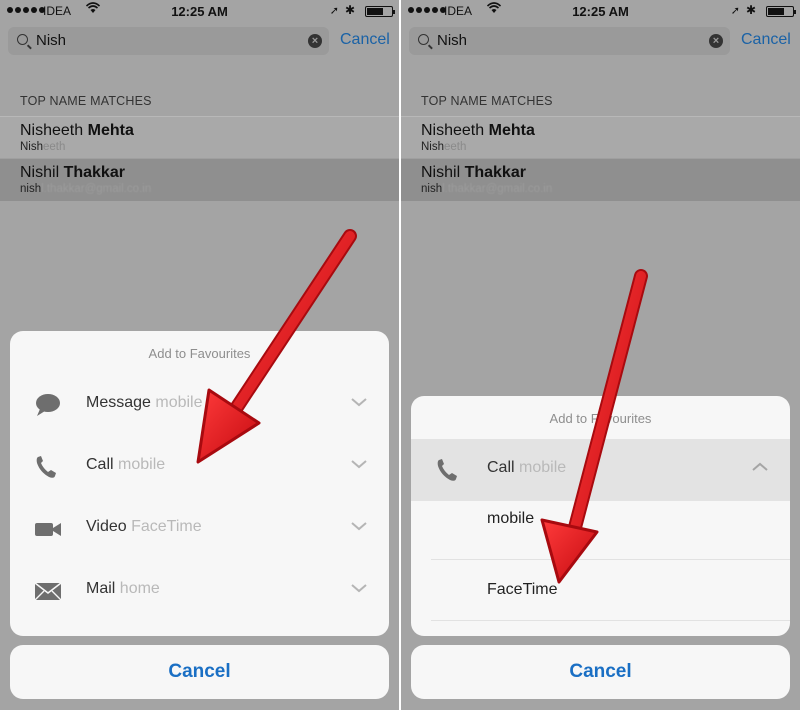 This screenshot has width=800, height=710. I want to click on sub-option-label: FaceTime, so click(522, 589).